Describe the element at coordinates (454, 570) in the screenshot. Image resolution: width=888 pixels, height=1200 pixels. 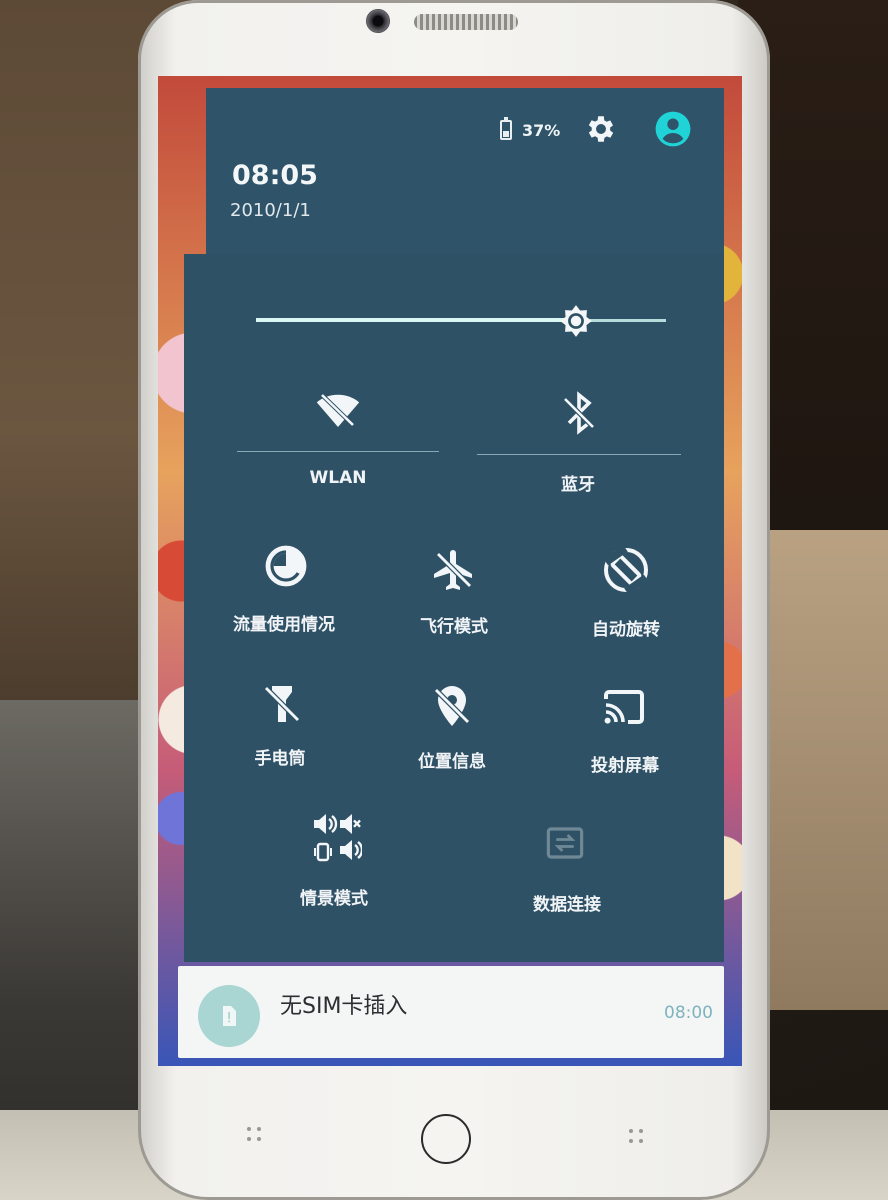
I see `airplane-off-icon` at that location.